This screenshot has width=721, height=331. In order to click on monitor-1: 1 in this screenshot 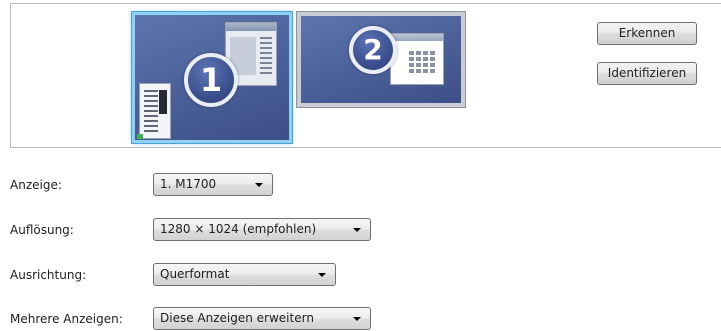, I will do `click(212, 77)`.